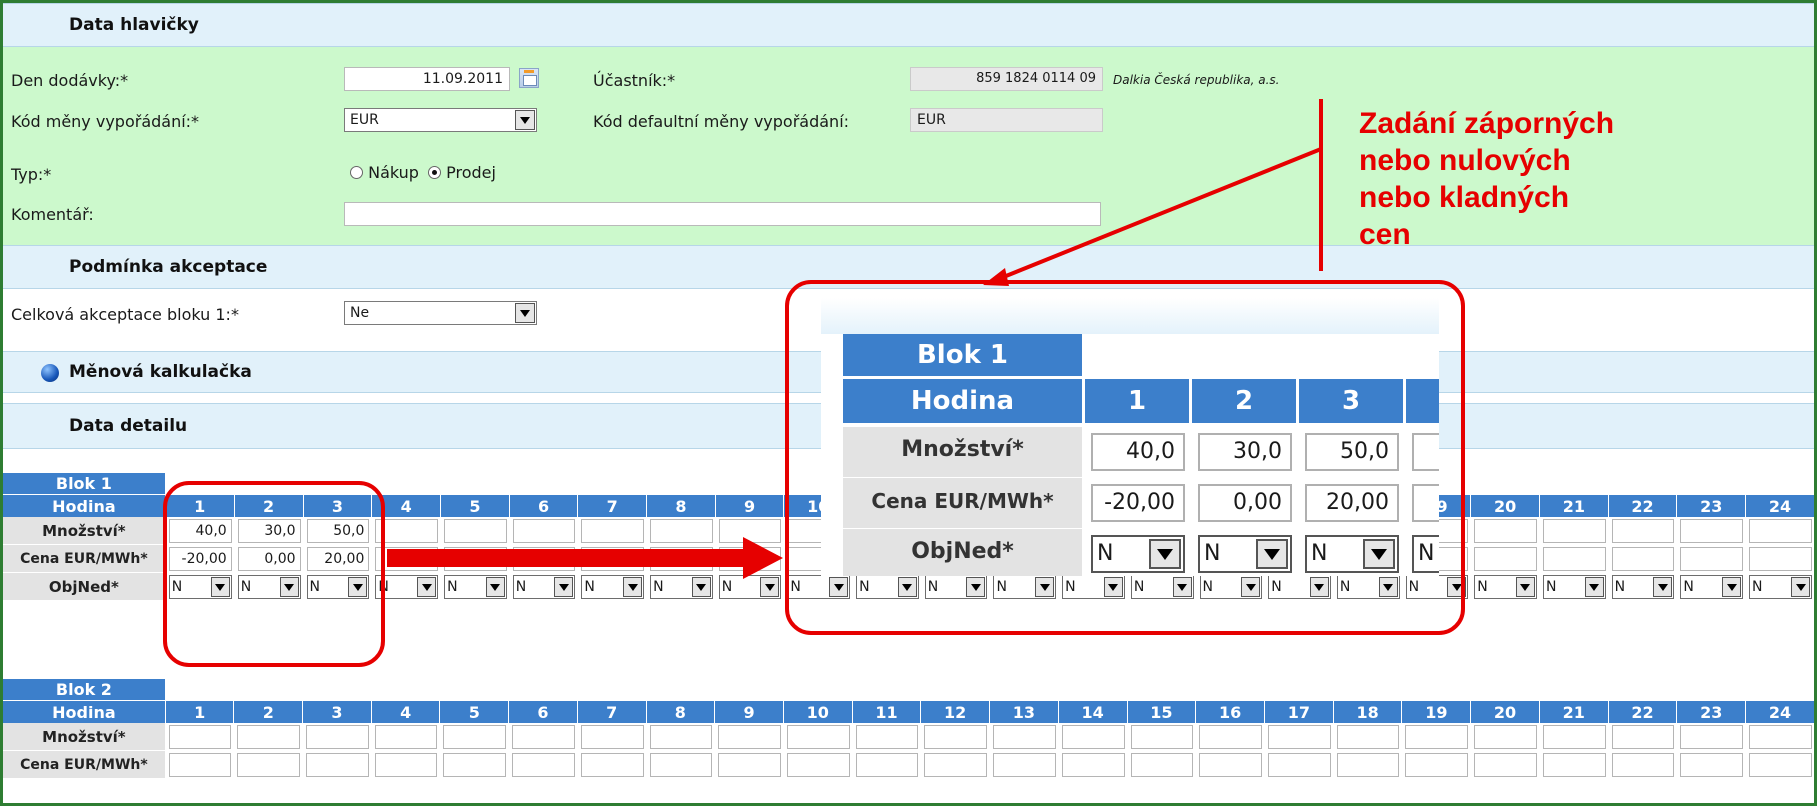 The image size is (1817, 806). Describe the element at coordinates (613, 587) in the screenshot. I see `order-select-7: N` at that location.